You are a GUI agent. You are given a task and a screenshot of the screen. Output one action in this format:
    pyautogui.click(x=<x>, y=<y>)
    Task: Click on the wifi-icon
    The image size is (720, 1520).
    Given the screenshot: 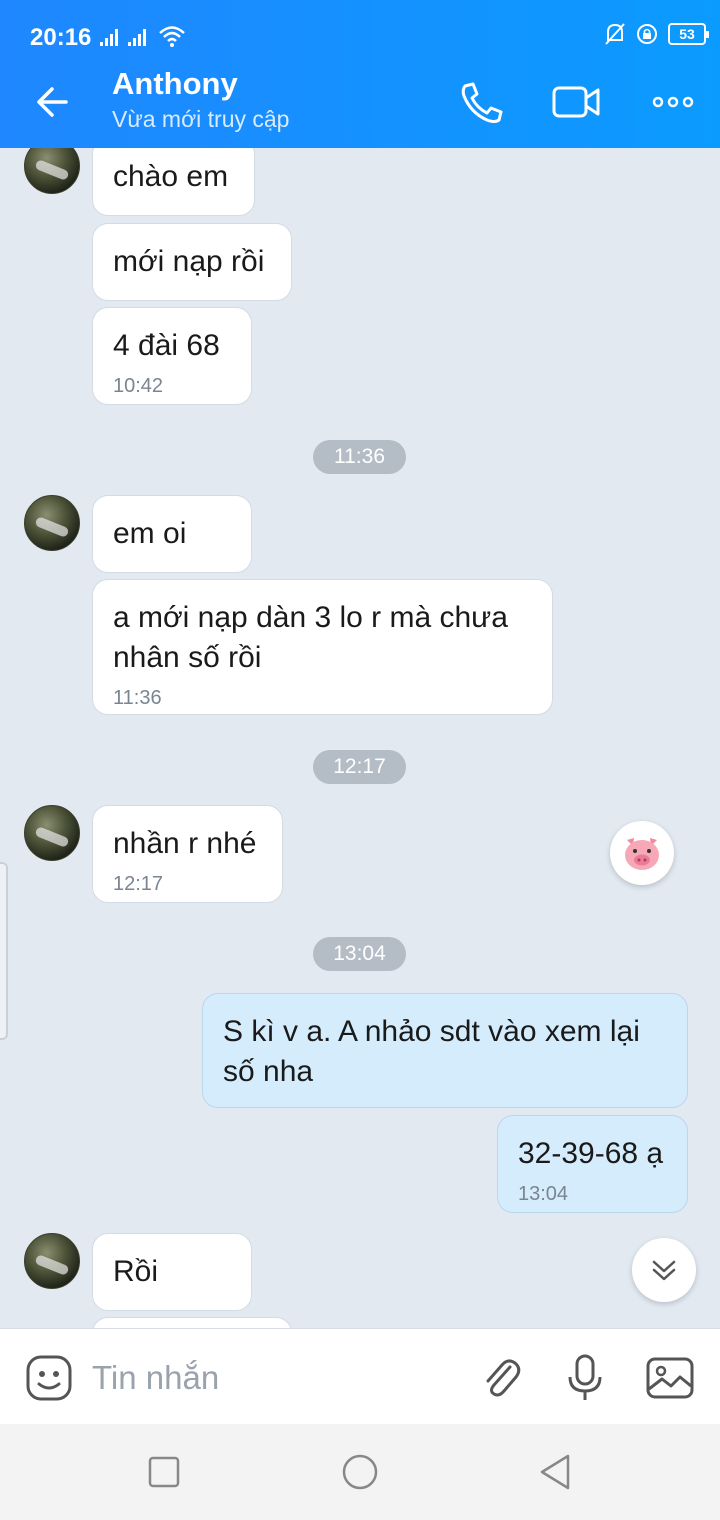 What is the action you would take?
    pyautogui.click(x=172, y=36)
    